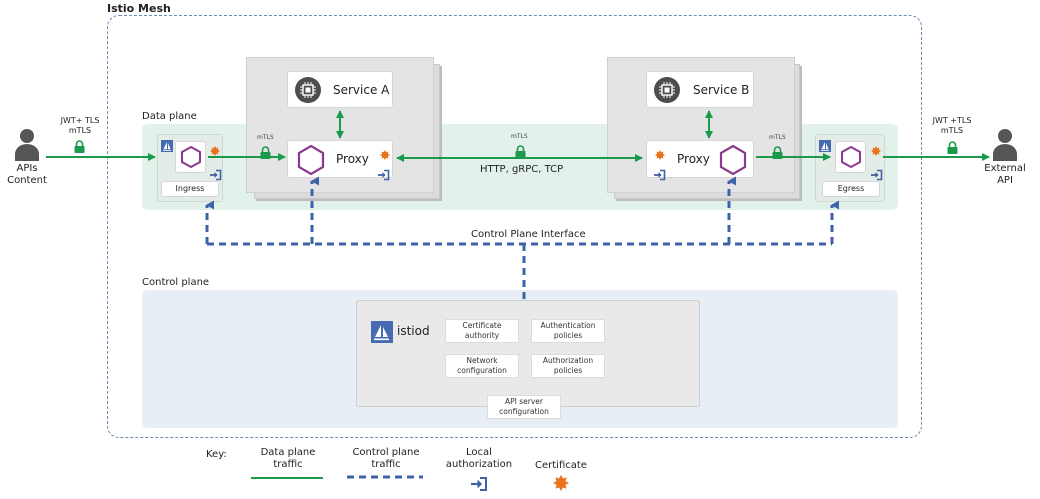  Describe the element at coordinates (27, 174) in the screenshot. I see `apis-content-label: APIs Content` at that location.